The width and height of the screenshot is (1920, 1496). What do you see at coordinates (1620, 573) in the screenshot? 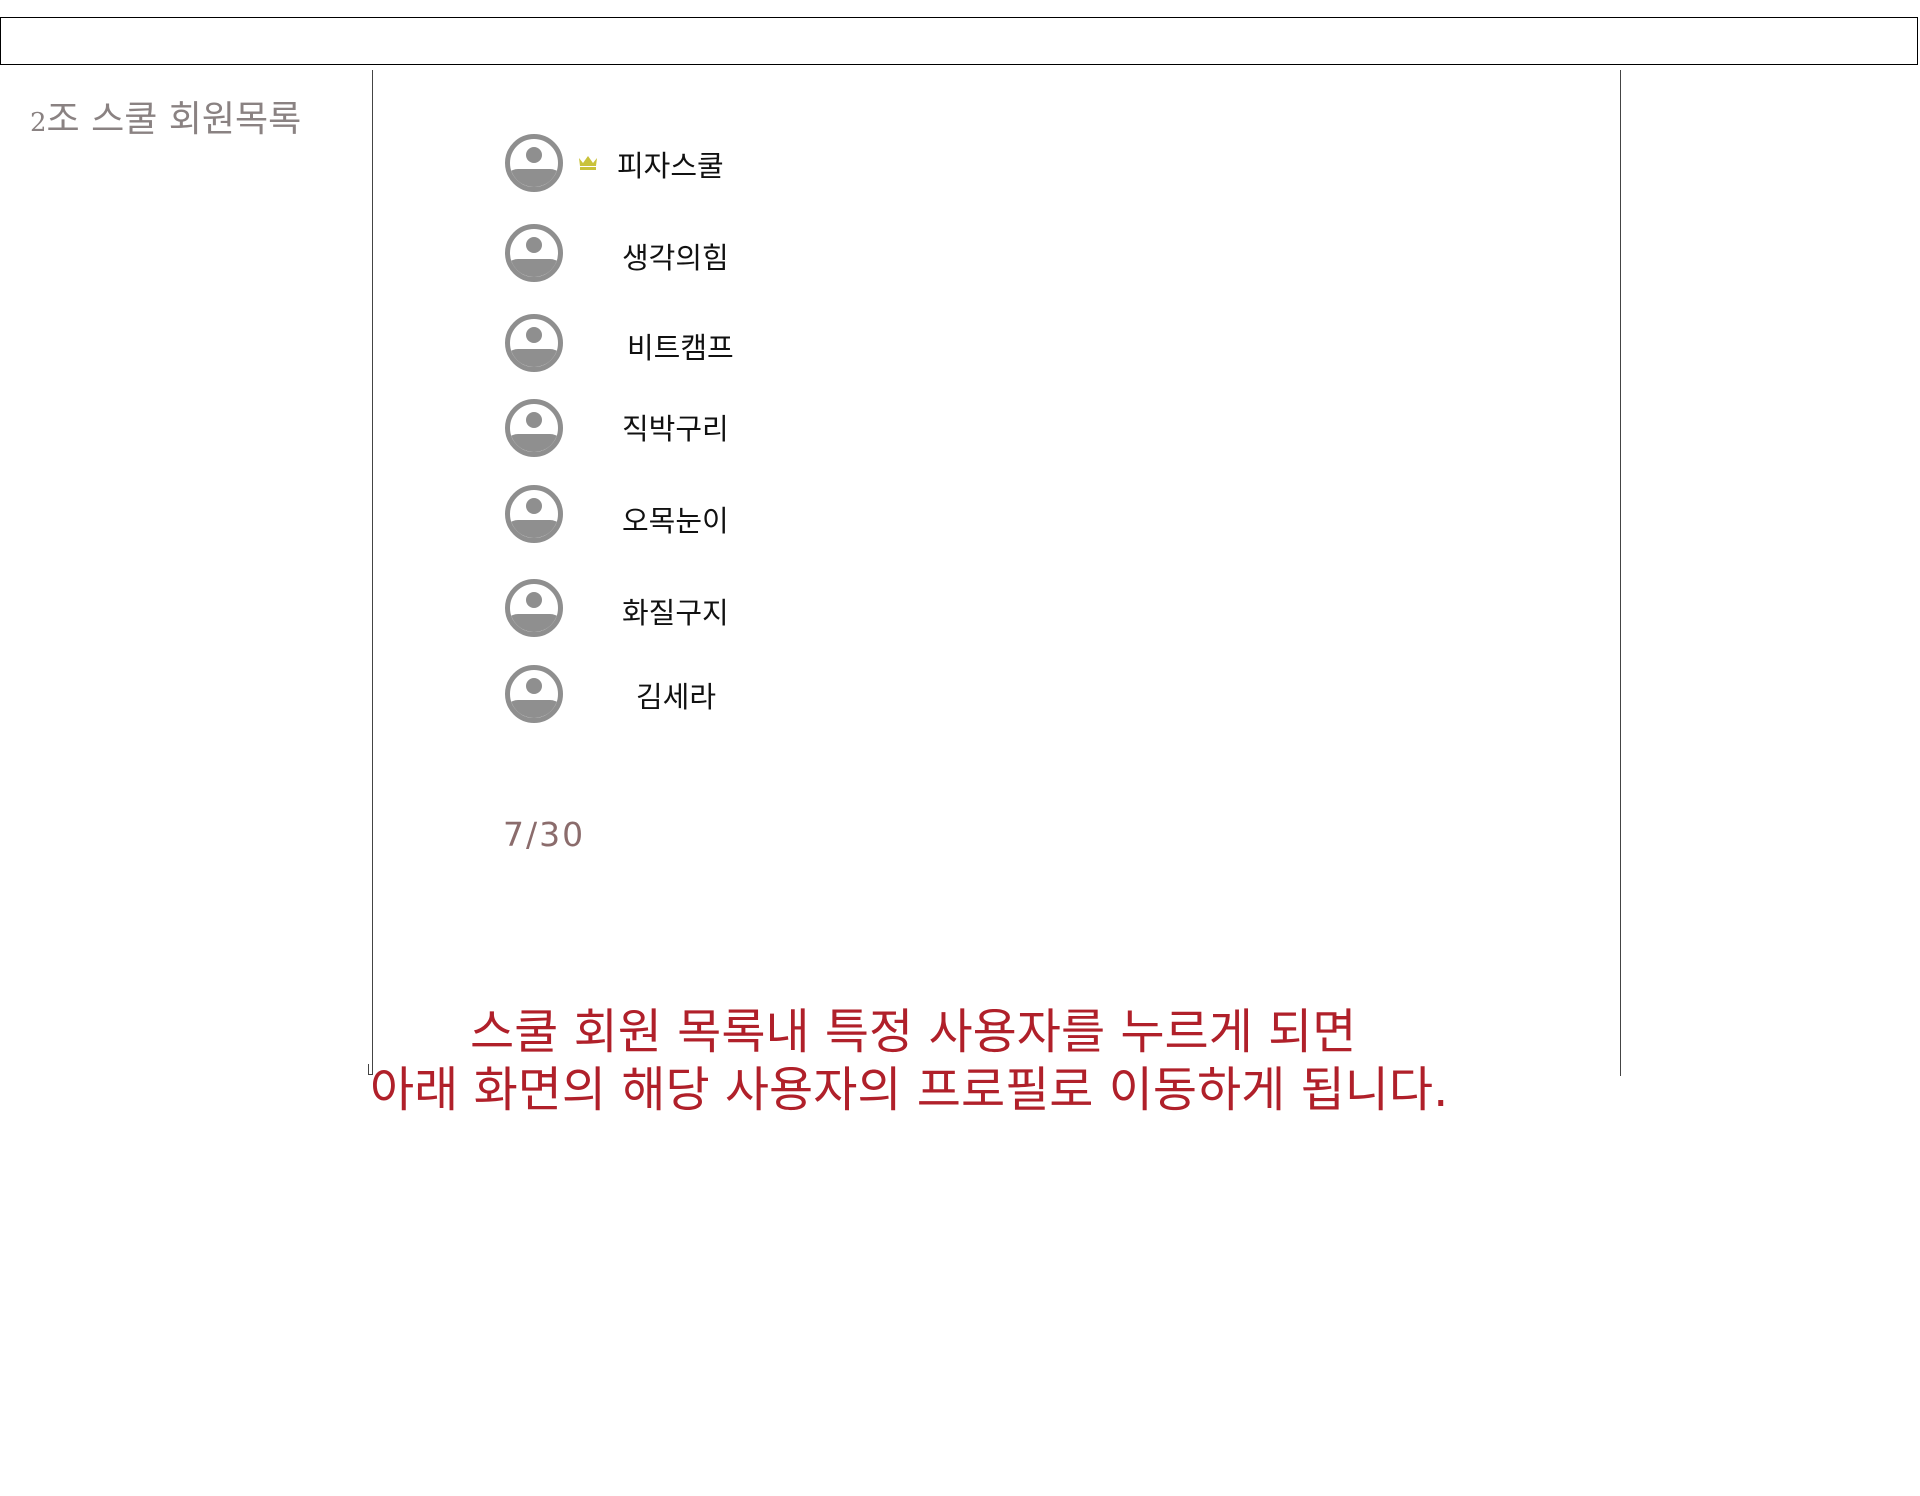
I see `content-right-border` at bounding box center [1620, 573].